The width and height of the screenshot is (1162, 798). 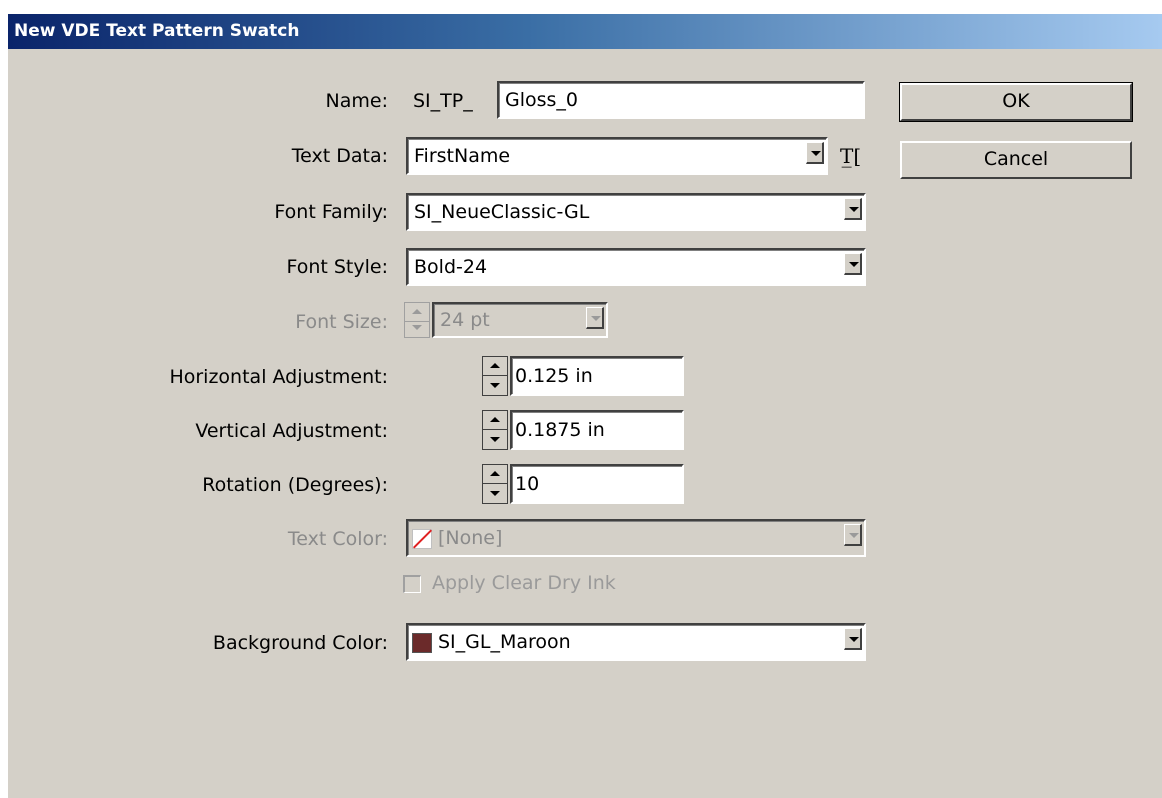 I want to click on vertical-adjustment-value: 0.1875 in, so click(x=560, y=430).